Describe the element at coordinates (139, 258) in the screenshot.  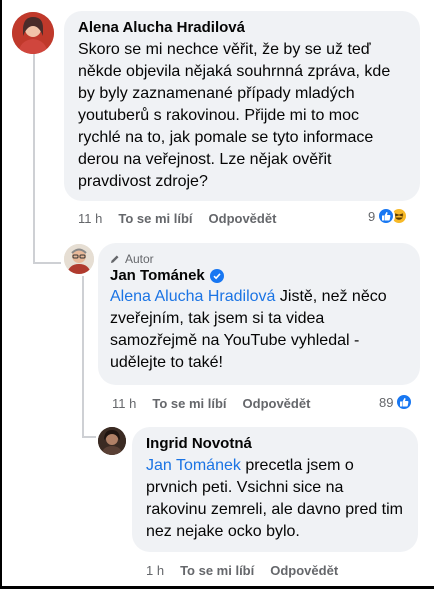
I see `author-badge-label: Autor` at that location.